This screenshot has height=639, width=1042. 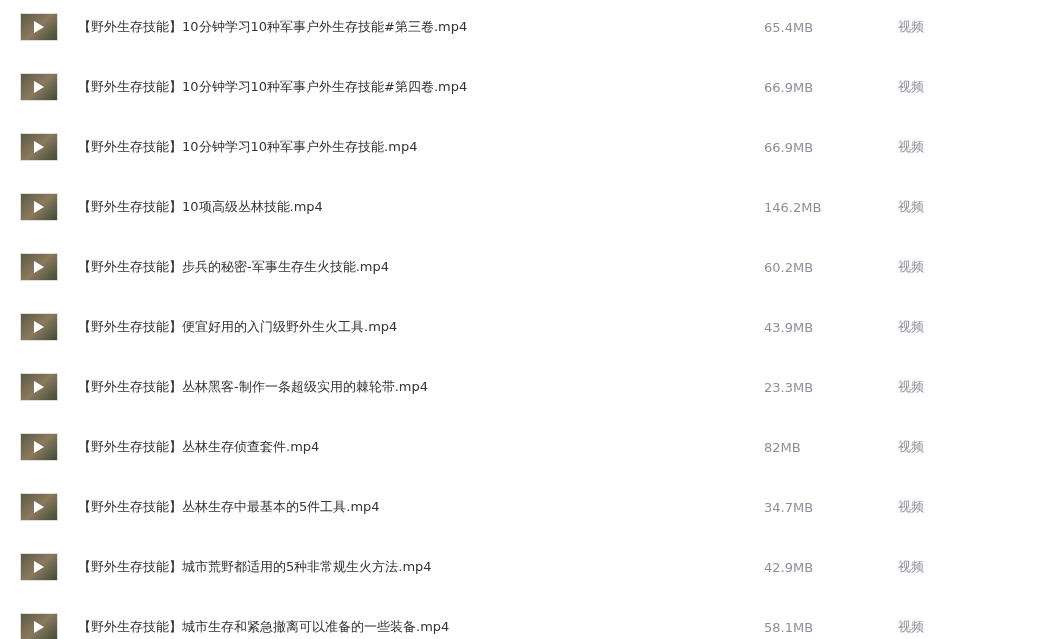 What do you see at coordinates (421, 447) in the screenshot?
I see `file-name: 【野外生存技能】丛林生存侦查套件.mp4` at bounding box center [421, 447].